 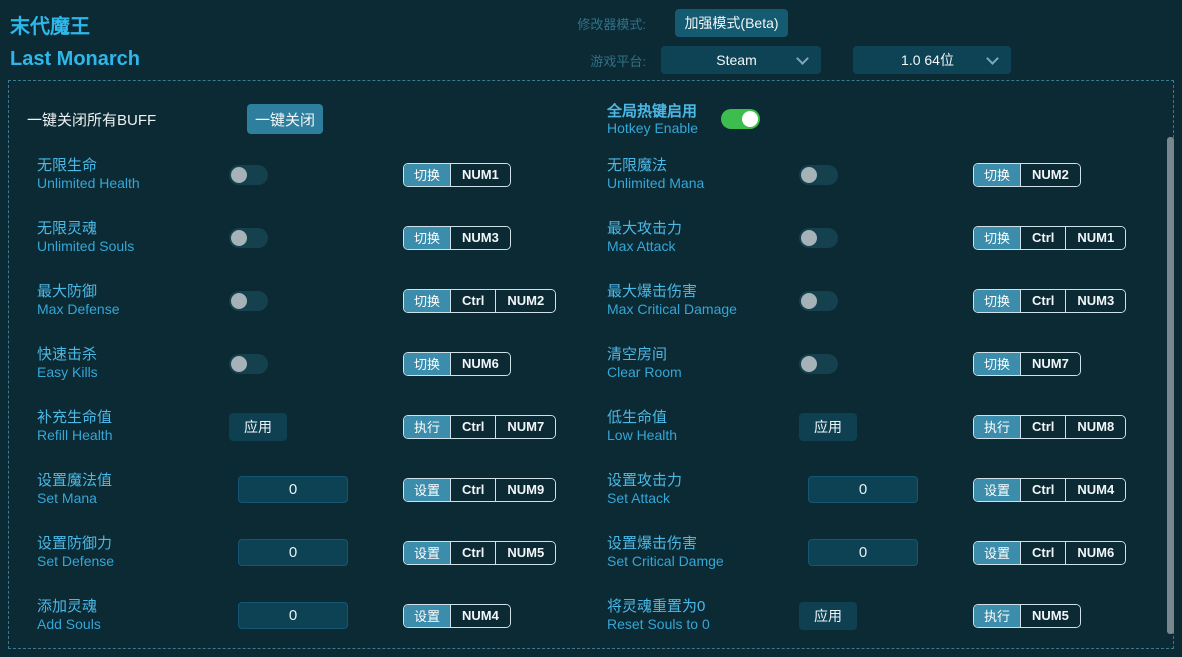 I want to click on version-dropdown: 1.0 64位, so click(x=932, y=60).